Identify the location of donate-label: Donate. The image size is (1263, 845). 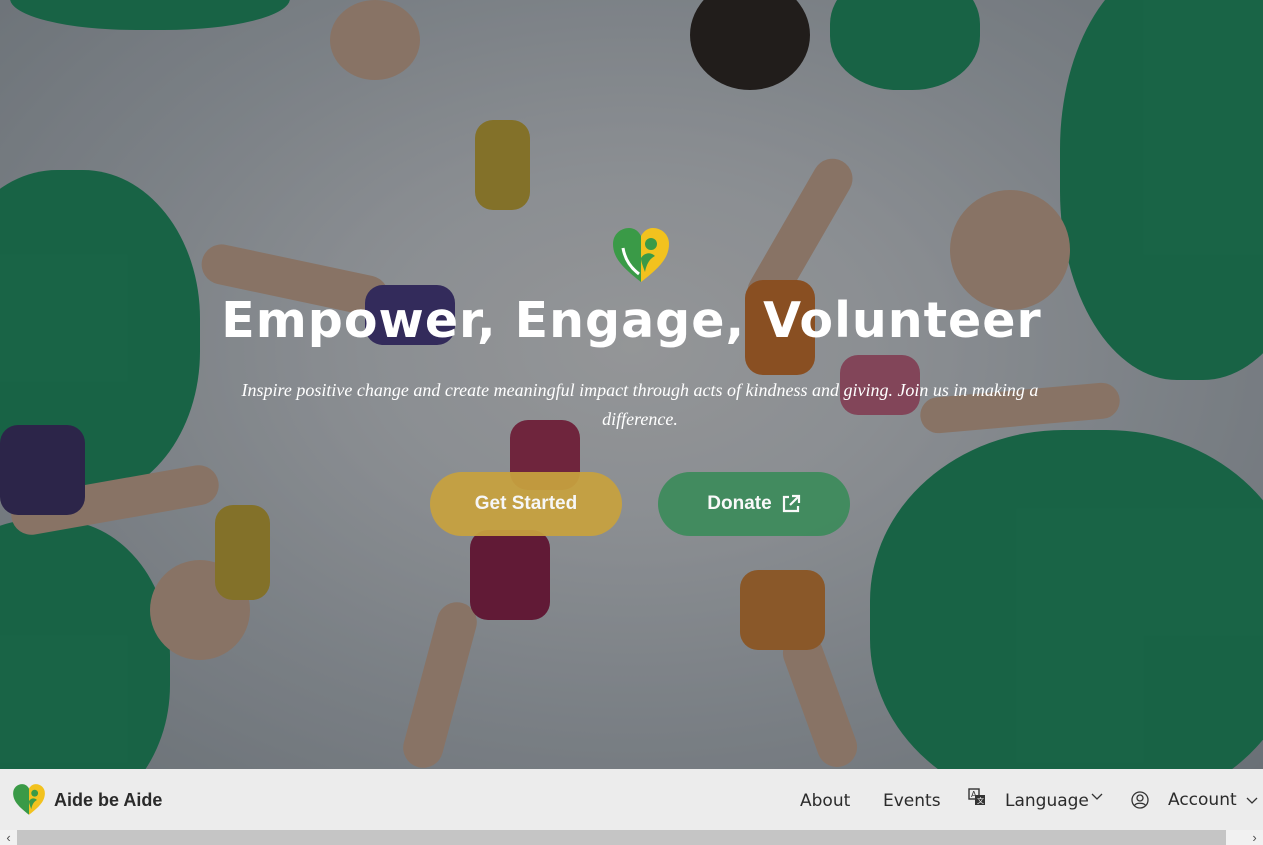
(739, 503).